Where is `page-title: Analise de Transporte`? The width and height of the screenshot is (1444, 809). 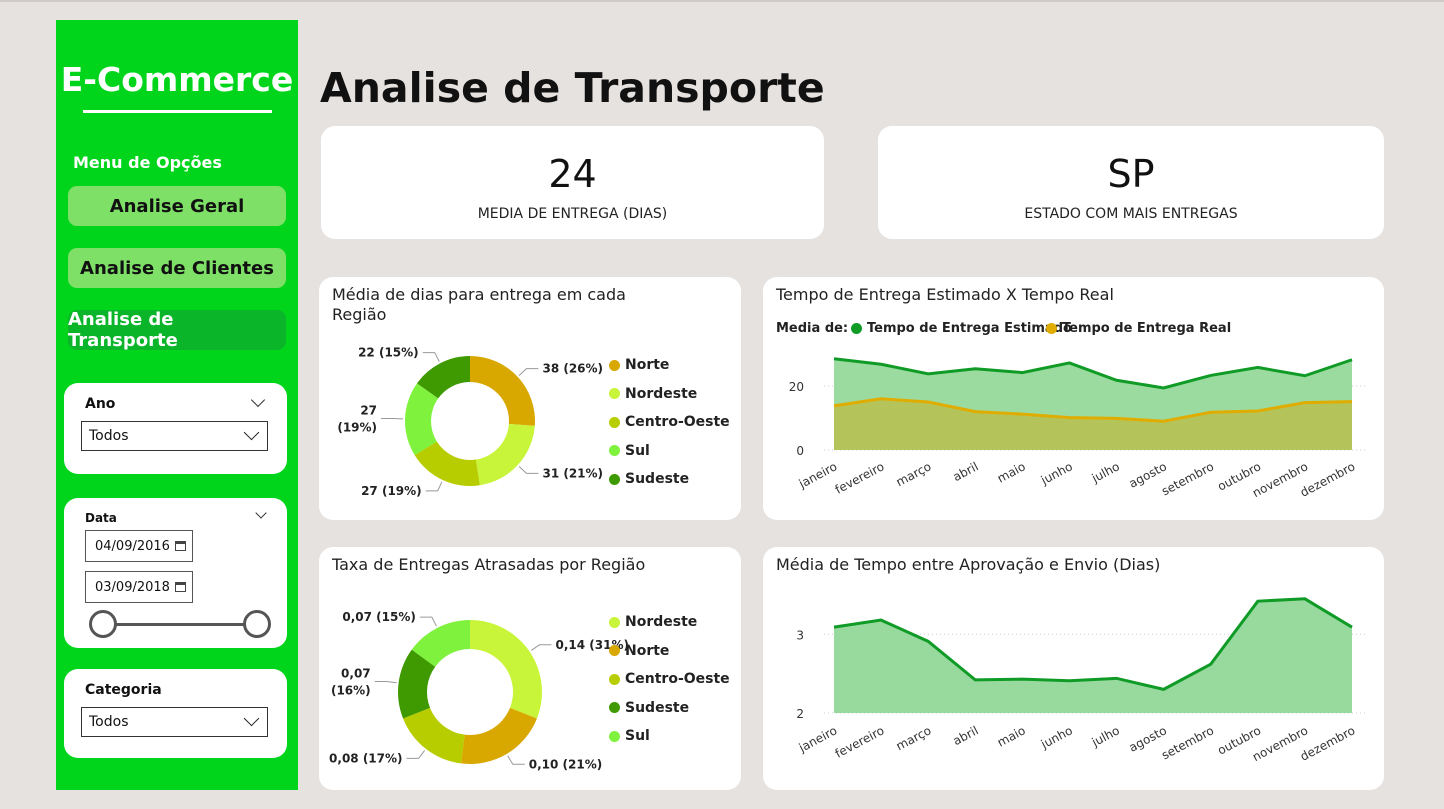
page-title: Analise de Transporte is located at coordinates (572, 88).